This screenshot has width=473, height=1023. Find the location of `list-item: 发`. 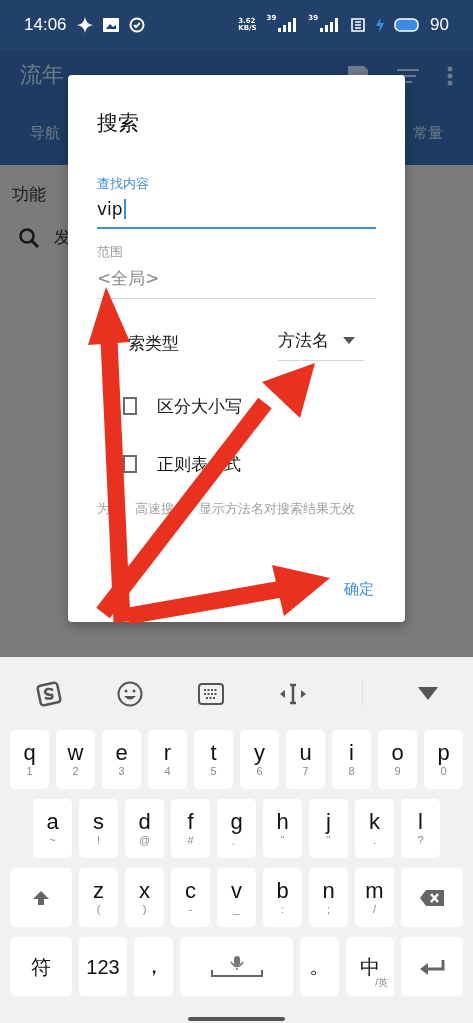

list-item: 发 is located at coordinates (62, 237).